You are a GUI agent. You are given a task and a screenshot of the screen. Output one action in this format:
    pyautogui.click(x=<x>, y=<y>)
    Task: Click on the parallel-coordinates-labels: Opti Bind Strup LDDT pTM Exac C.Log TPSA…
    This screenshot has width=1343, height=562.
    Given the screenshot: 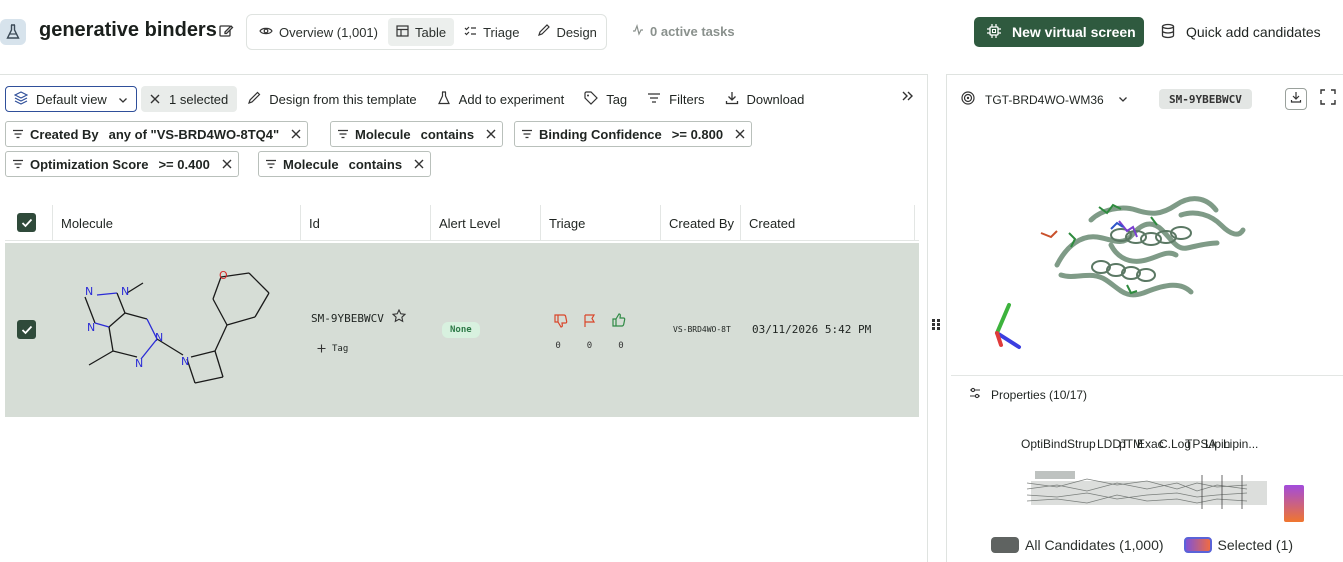 What is the action you would take?
    pyautogui.click(x=1169, y=444)
    